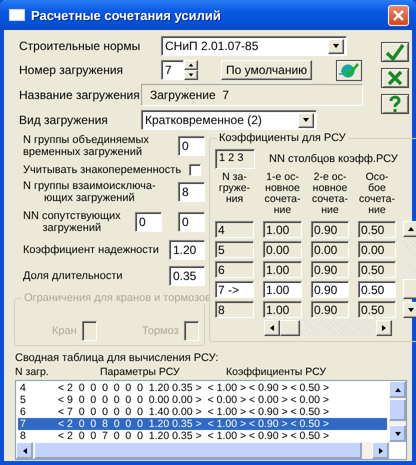  I want to click on column-header: Коэффициенты РСУ, so click(276, 372).